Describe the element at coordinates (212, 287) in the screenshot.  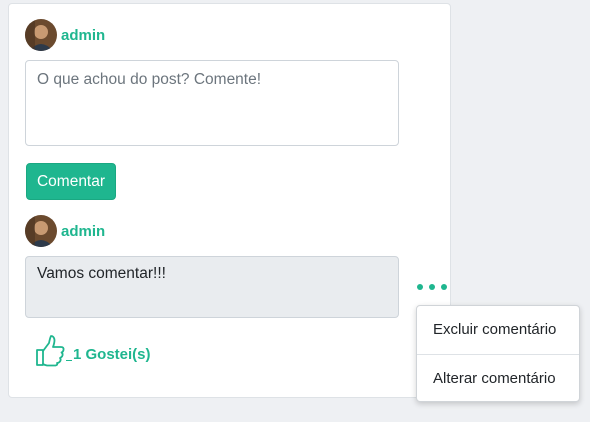
I see `comment-text: Vamos comentar!!!` at that location.